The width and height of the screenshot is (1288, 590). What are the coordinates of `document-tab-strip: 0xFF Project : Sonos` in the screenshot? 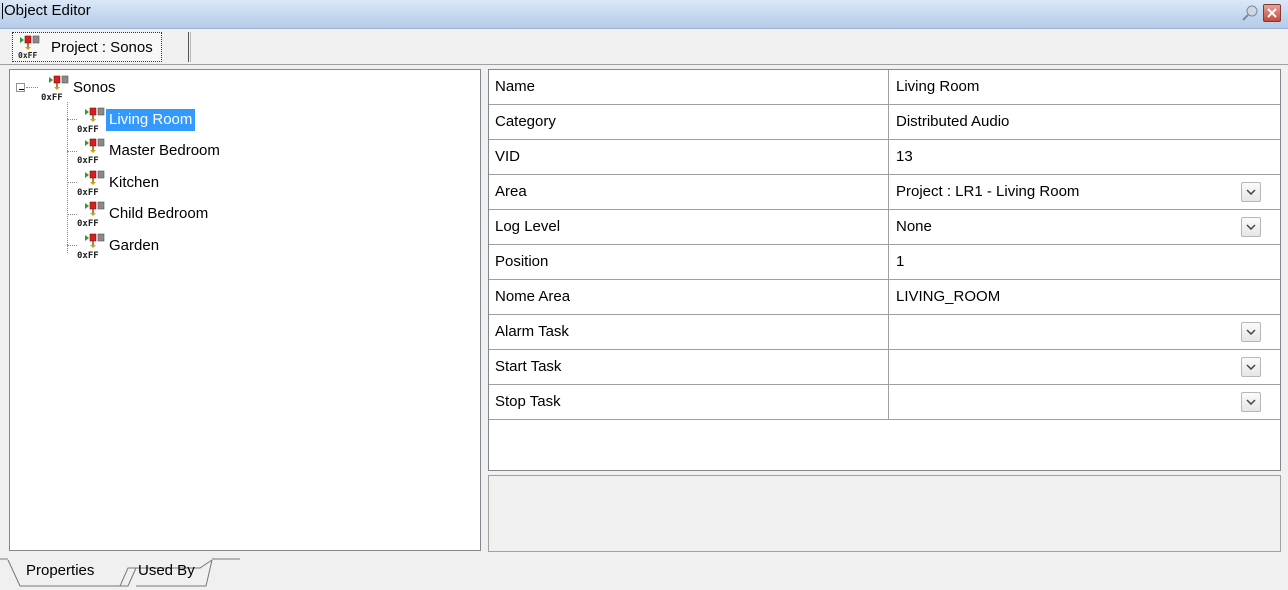 It's located at (644, 47).